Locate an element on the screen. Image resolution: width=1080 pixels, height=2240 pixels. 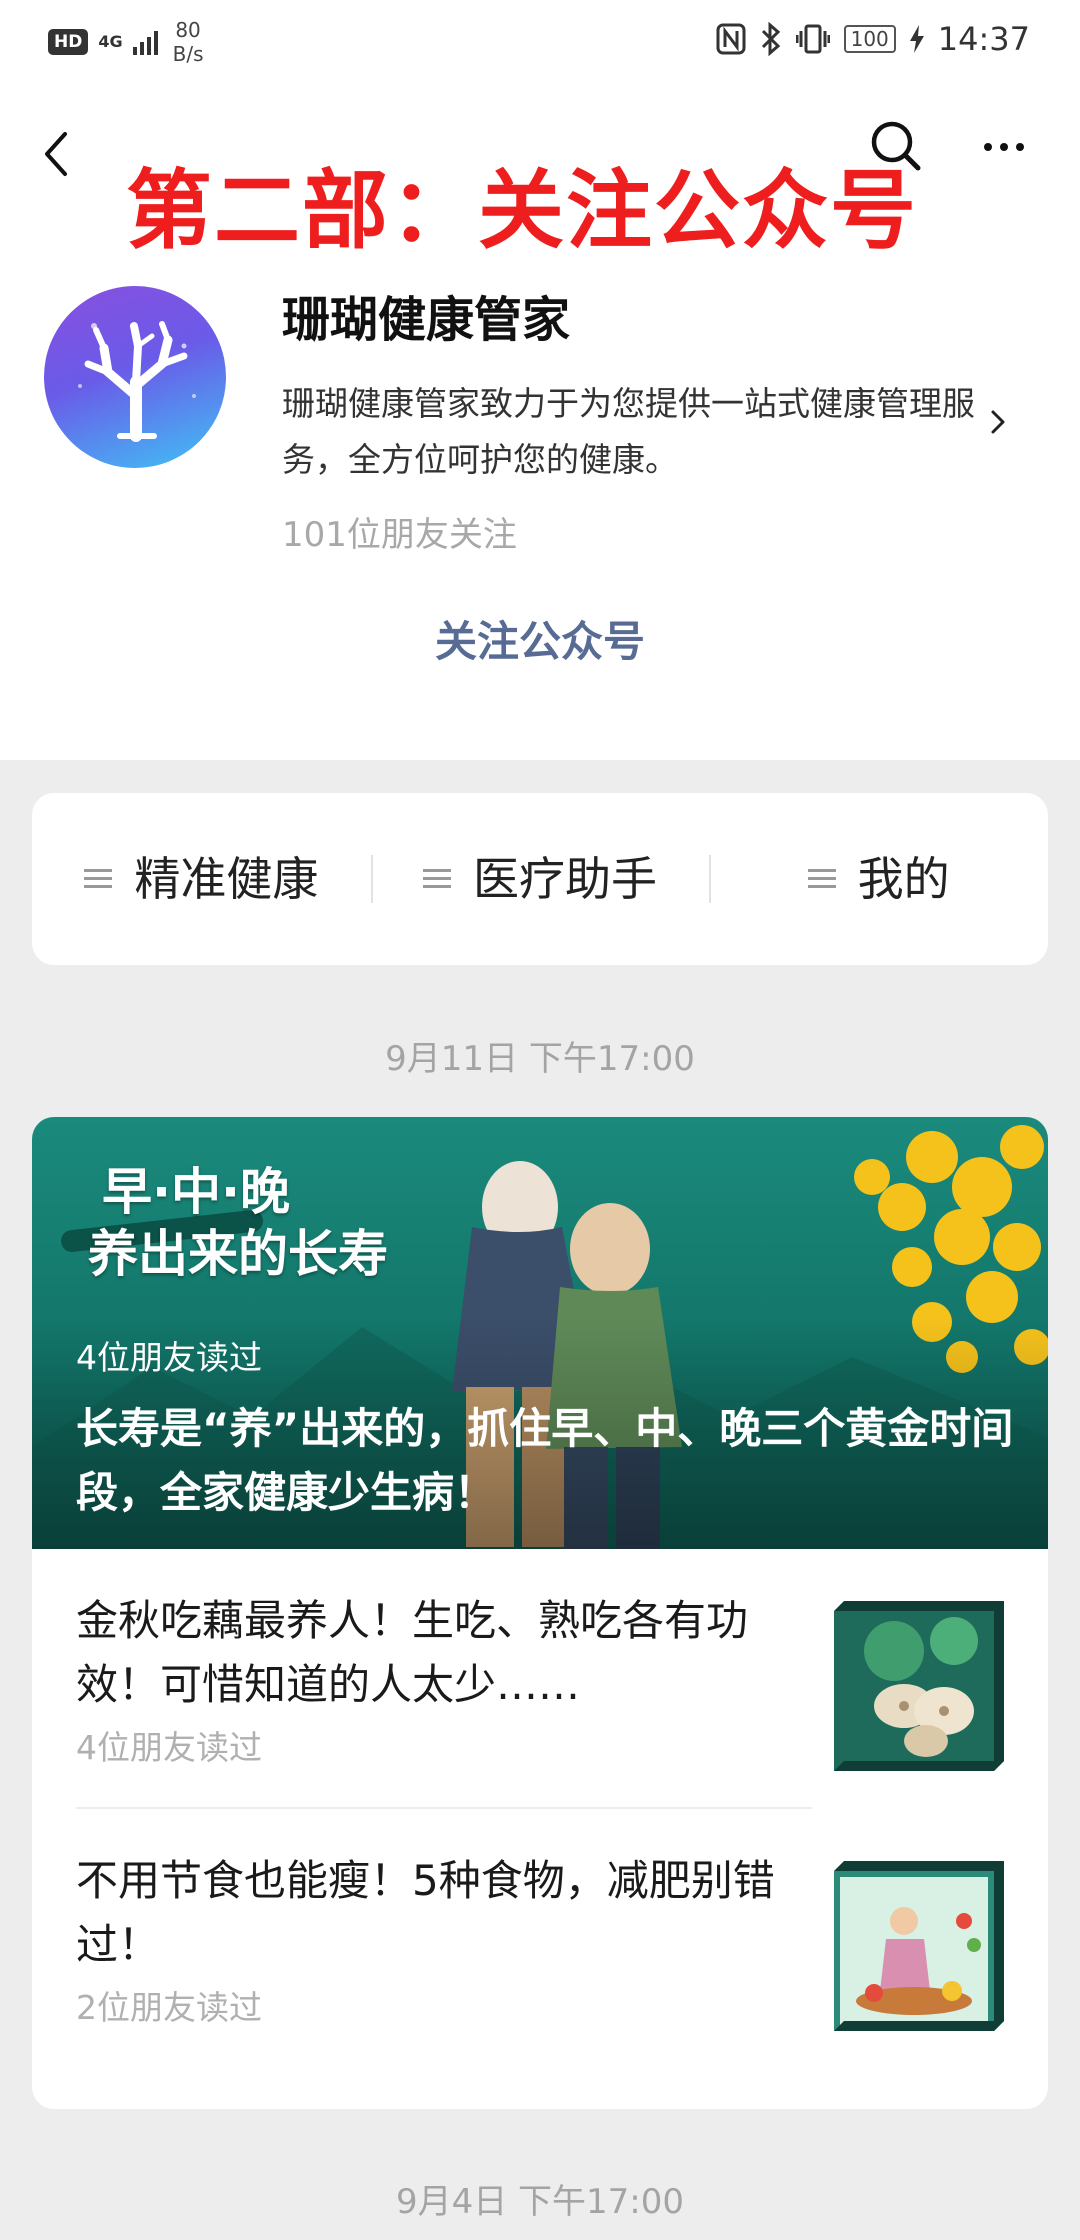
article-read-count: 4位朋友读过 is located at coordinates (169, 1747).